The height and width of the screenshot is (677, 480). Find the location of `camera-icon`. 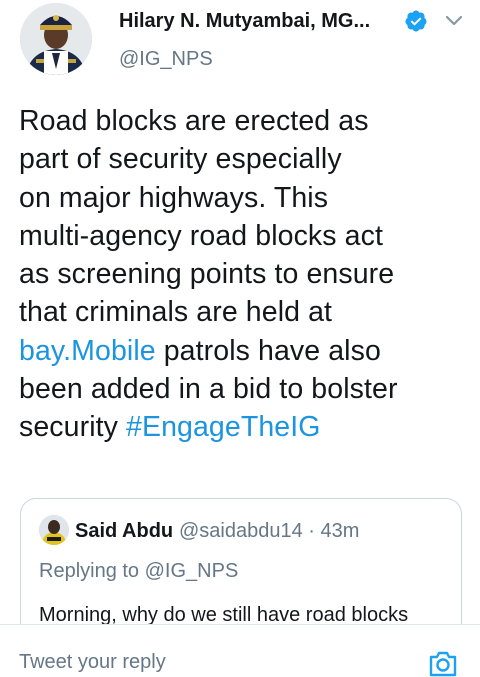

camera-icon is located at coordinates (443, 663).